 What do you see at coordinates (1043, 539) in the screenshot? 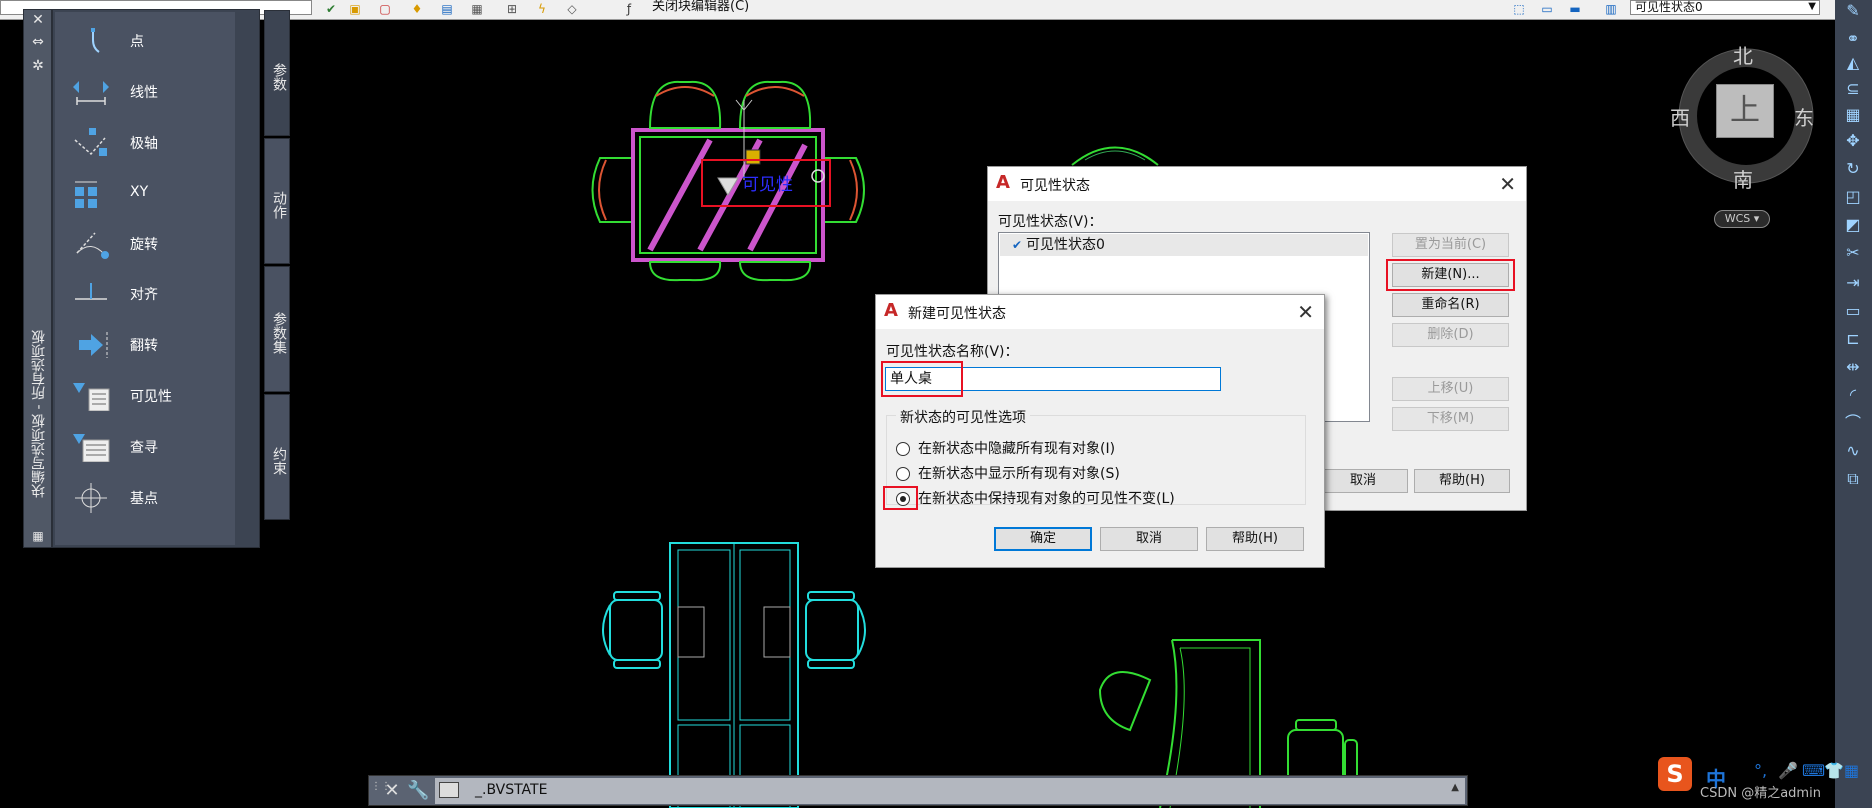
I see `ok-button: 确定` at bounding box center [1043, 539].